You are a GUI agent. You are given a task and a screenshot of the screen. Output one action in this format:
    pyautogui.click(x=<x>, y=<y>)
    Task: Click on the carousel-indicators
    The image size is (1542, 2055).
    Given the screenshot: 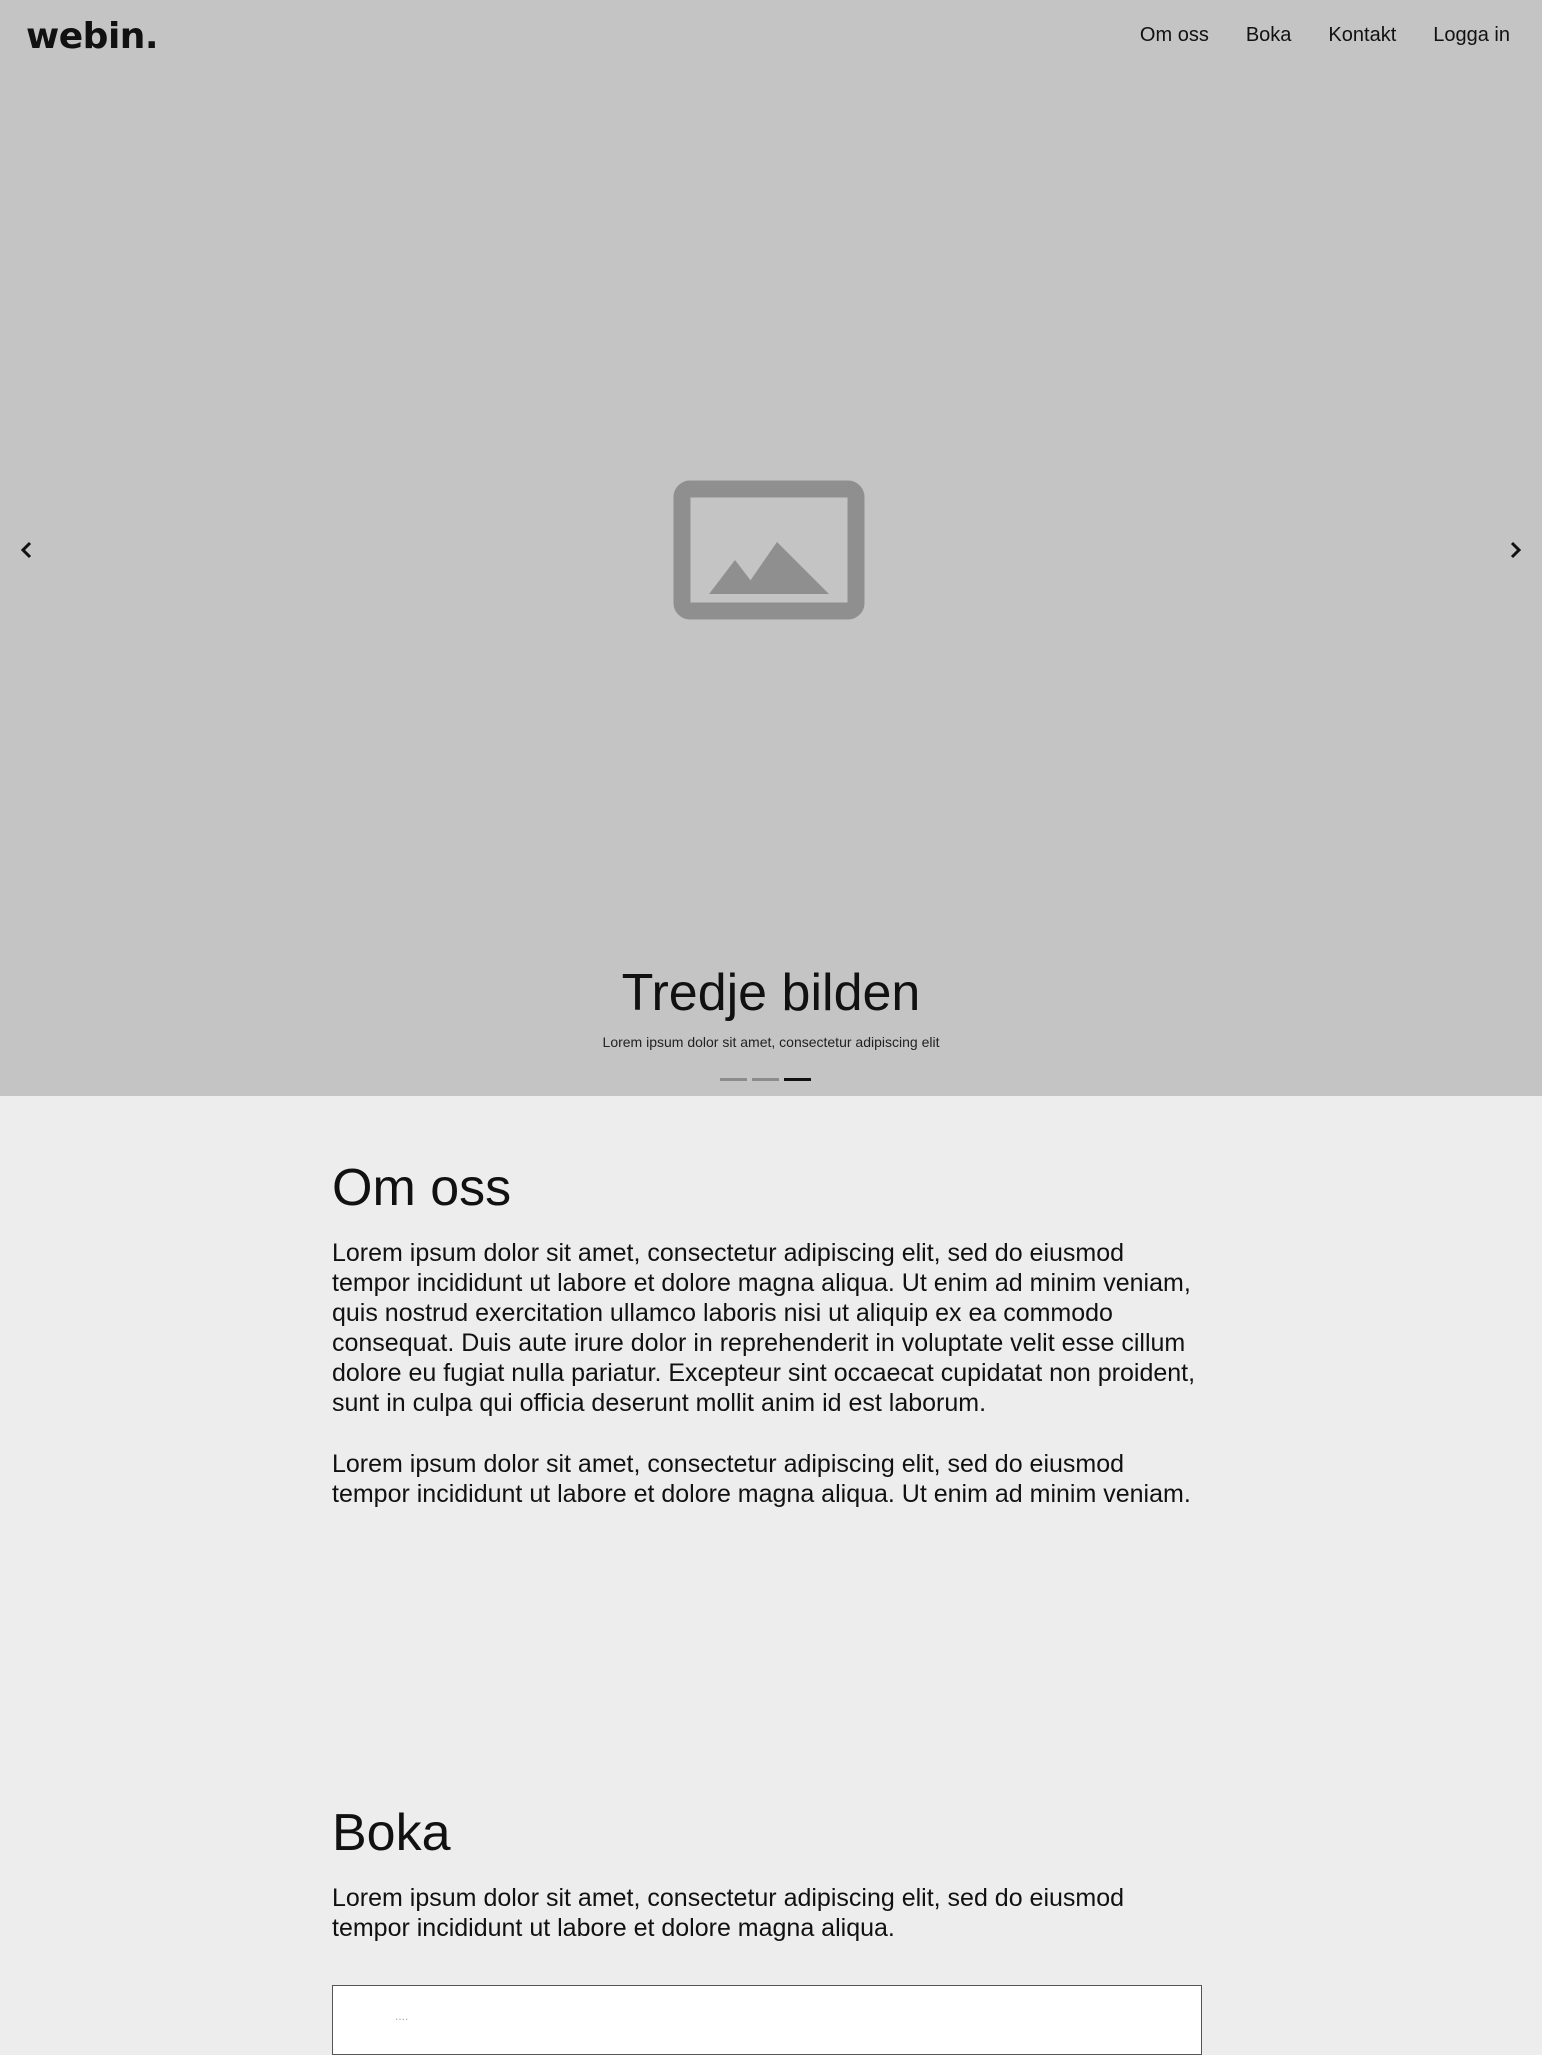 What is the action you would take?
    pyautogui.click(x=765, y=1079)
    